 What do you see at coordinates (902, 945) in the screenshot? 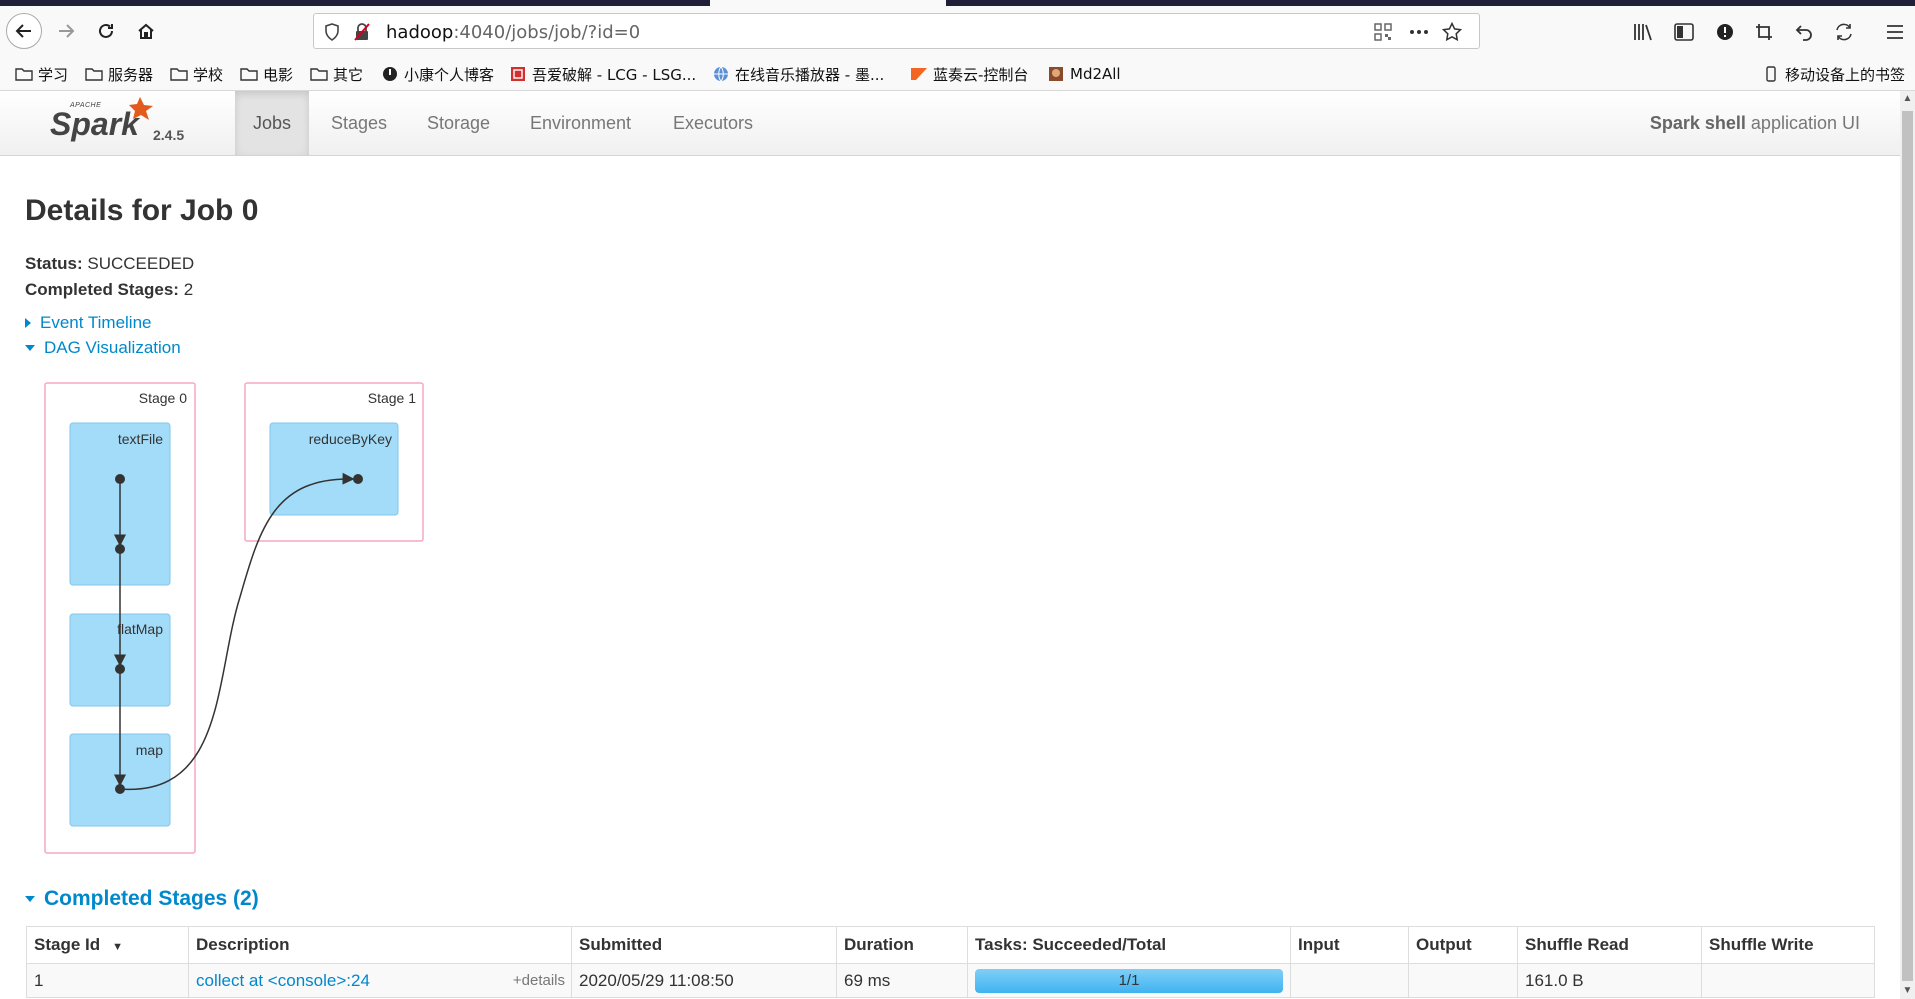
I see `column-header-duration: Duration` at bounding box center [902, 945].